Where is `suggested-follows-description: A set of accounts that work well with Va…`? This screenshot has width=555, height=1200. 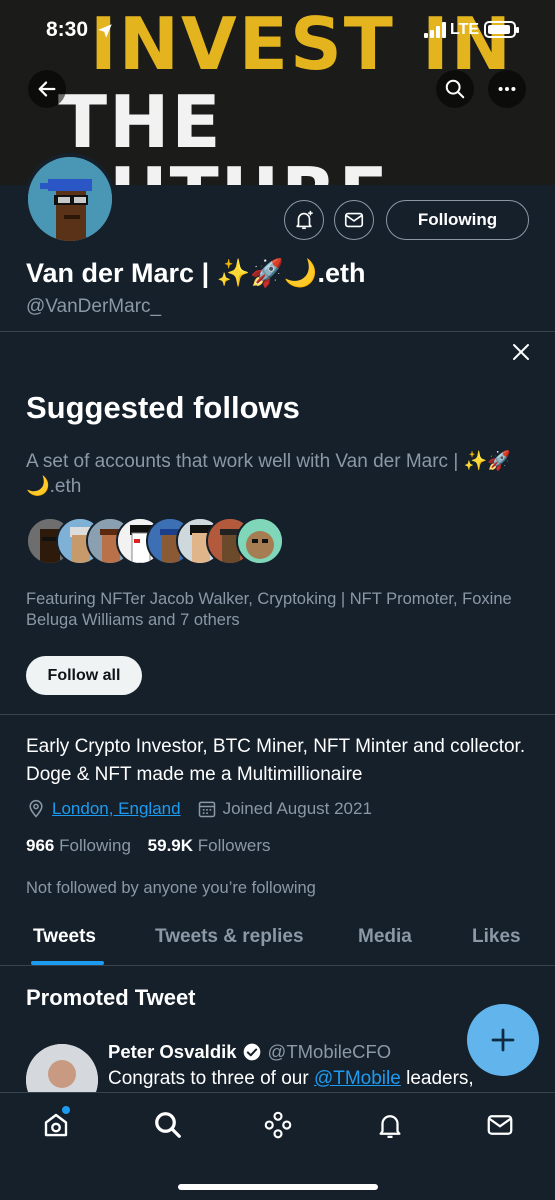 suggested-follows-description: A set of accounts that work well with Va… is located at coordinates (268, 474).